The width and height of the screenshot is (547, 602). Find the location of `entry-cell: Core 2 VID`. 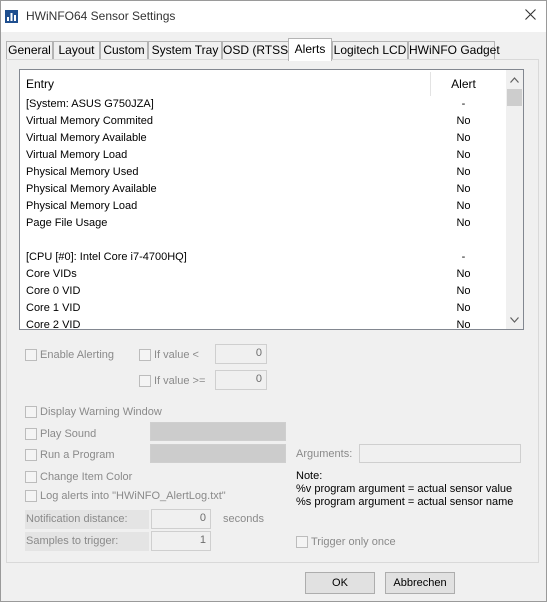

entry-cell: Core 2 VID is located at coordinates (53, 324).